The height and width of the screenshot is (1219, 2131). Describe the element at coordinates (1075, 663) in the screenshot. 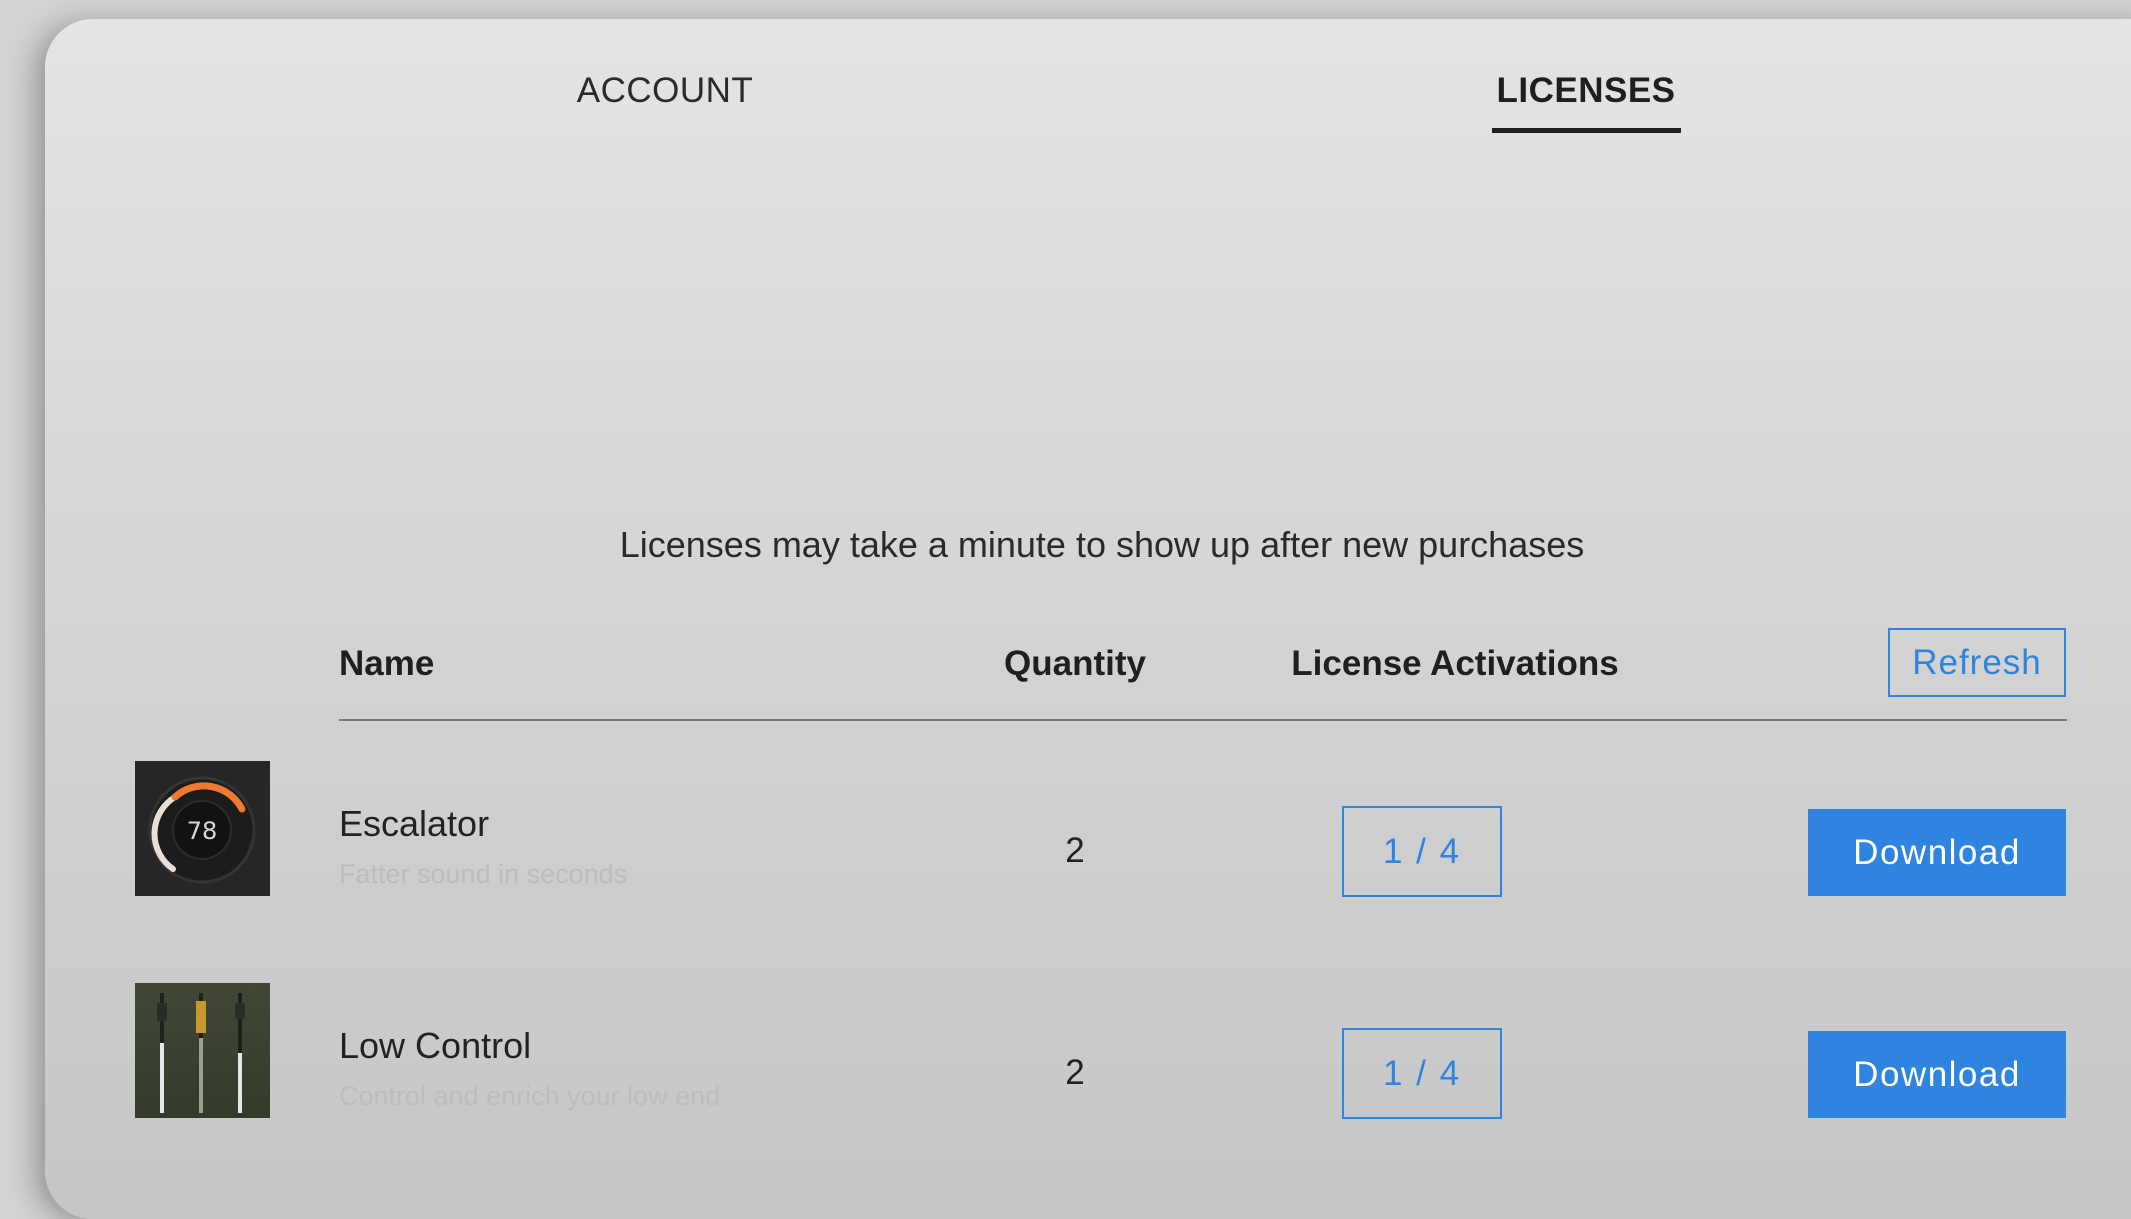

I see `column-header-quantity: Quantity` at that location.